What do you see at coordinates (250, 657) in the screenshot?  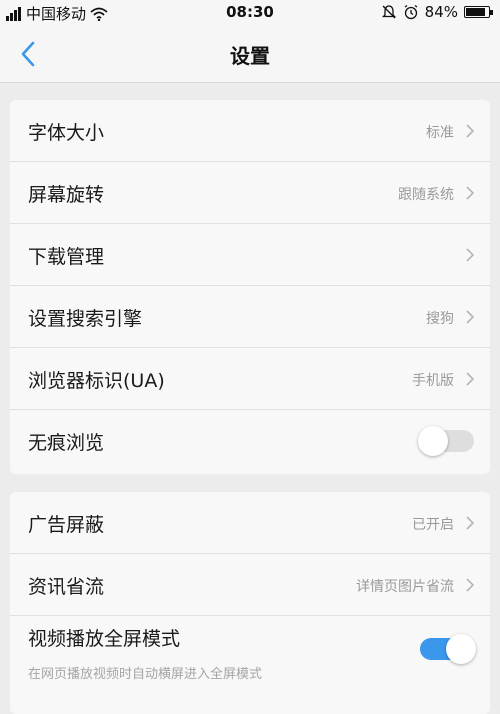 I see `video-fullscreen-row: 视频播放全屏模式 在网页播放视频时自动横屏进入全屏模式` at bounding box center [250, 657].